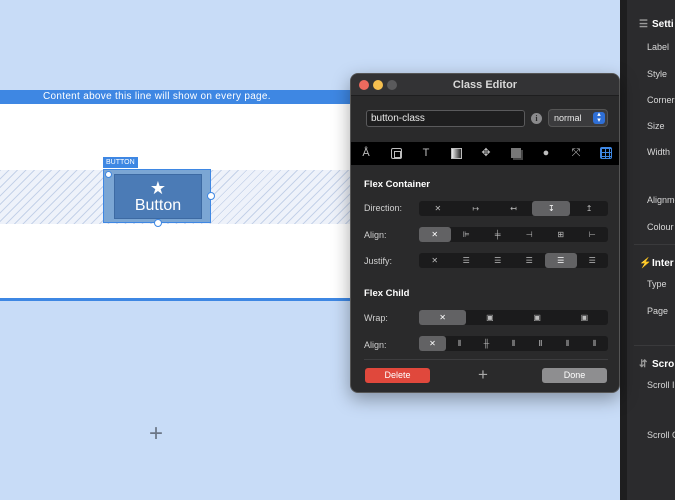  Describe the element at coordinates (657, 284) in the screenshot. I see `inspector-type-field: Type` at that location.